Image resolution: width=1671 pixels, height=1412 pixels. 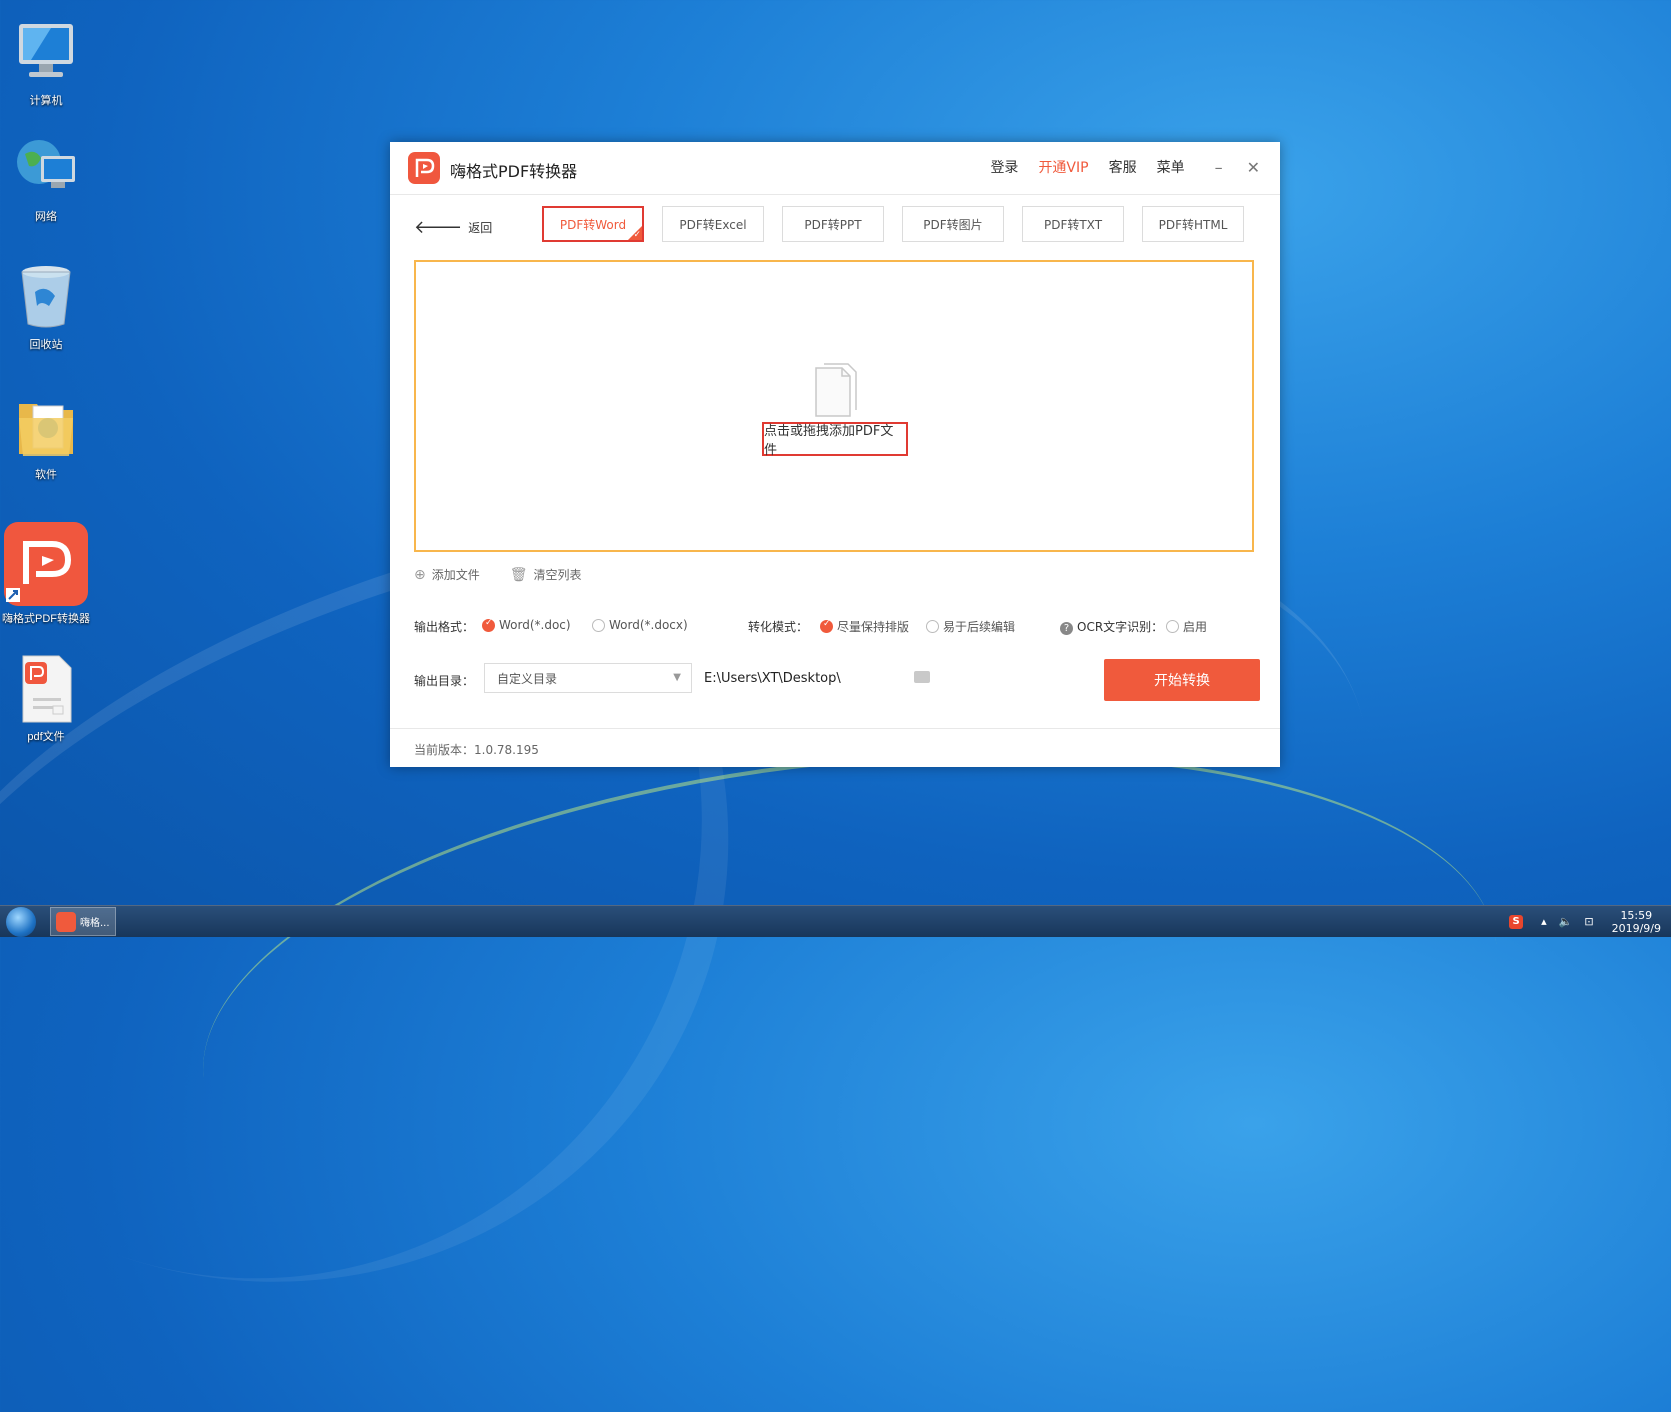 What do you see at coordinates (979, 627) in the screenshot?
I see `radio-label: 易于后续编辑` at bounding box center [979, 627].